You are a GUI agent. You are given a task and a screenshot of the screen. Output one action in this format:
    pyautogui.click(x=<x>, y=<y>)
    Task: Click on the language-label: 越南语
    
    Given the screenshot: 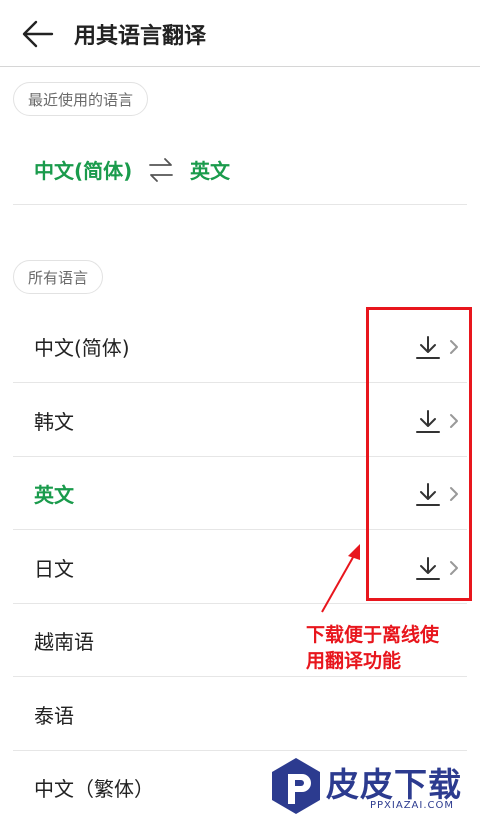 What is the action you would take?
    pyautogui.click(x=64, y=642)
    